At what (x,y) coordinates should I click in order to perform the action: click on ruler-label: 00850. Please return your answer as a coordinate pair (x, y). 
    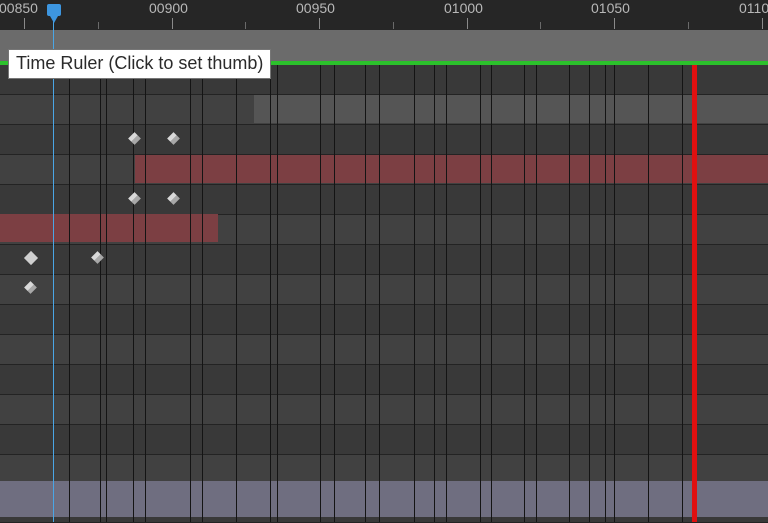
    Looking at the image, I should click on (19, 8).